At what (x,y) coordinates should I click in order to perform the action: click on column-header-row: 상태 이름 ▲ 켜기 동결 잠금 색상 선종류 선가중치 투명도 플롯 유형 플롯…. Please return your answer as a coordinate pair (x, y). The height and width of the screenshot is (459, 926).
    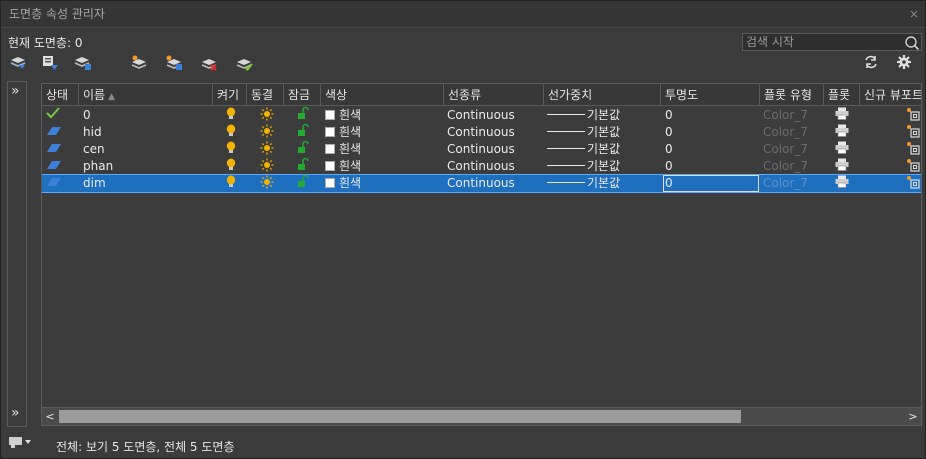
    Looking at the image, I should click on (481, 95).